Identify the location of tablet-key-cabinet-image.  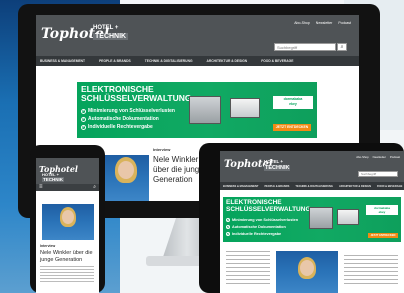
(321, 218).